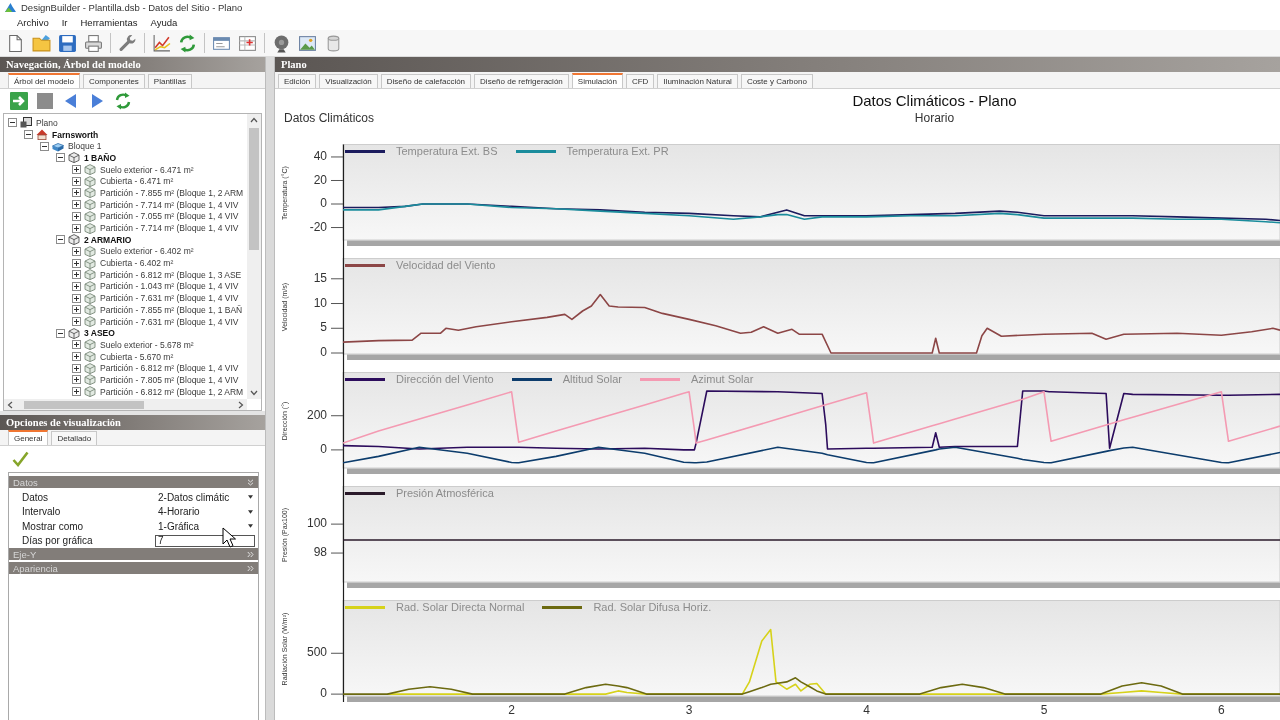 Image resolution: width=1280 pixels, height=720 pixels. Describe the element at coordinates (75, 134) in the screenshot. I see `tree-item: Farnsworth` at that location.